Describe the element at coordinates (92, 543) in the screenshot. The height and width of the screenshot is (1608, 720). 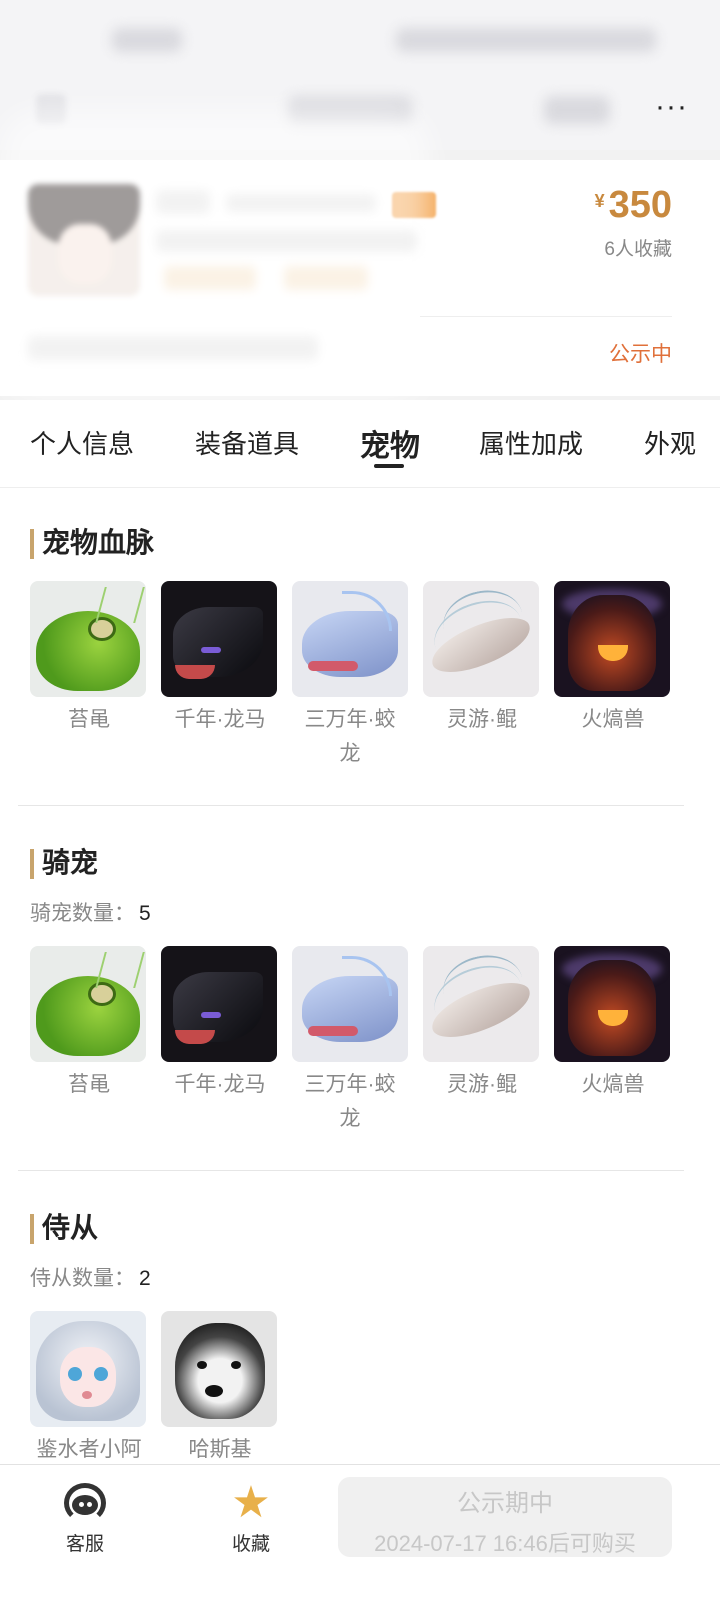
I see `section-title: 宠物血脉` at that location.